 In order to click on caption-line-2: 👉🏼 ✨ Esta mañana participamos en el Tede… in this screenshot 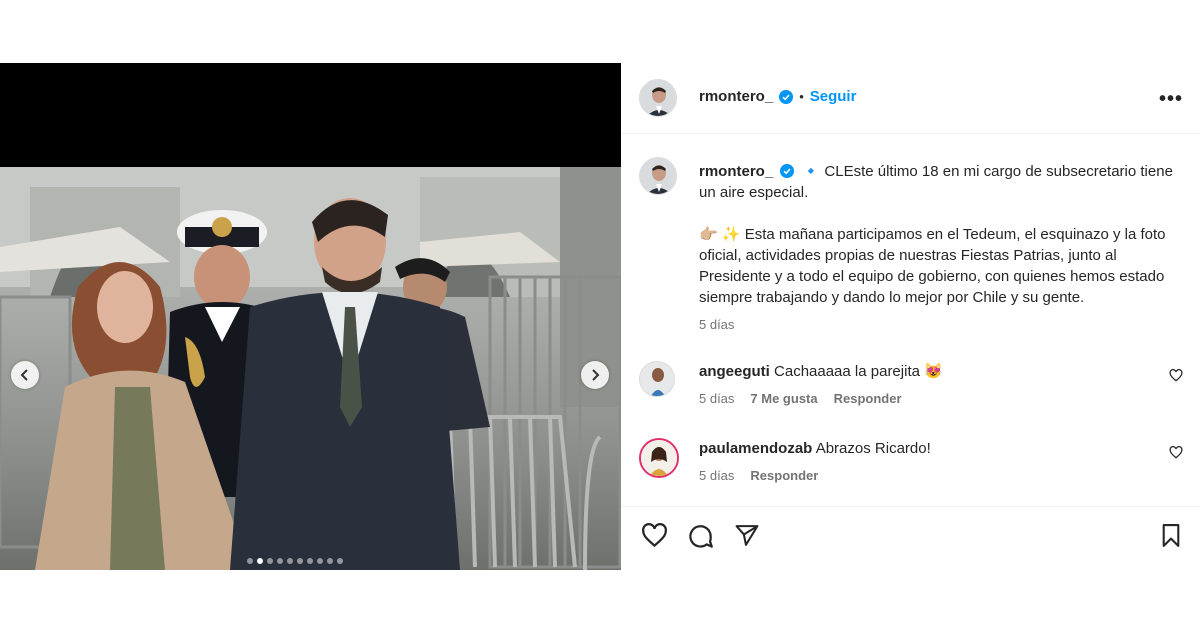, I will do `click(932, 266)`.